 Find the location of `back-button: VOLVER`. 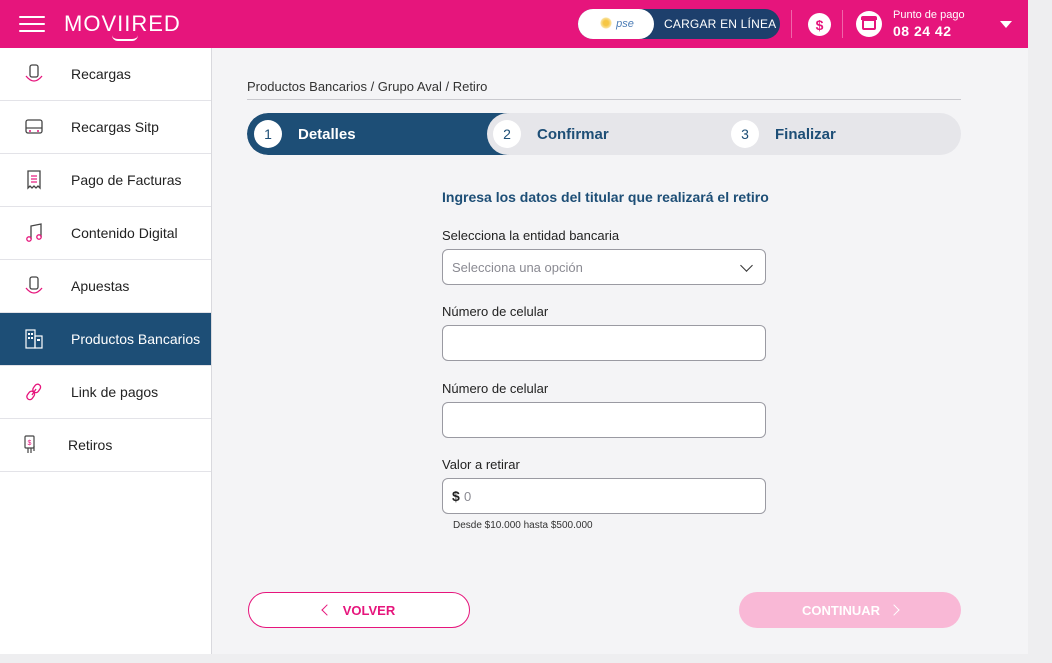

back-button: VOLVER is located at coordinates (359, 610).